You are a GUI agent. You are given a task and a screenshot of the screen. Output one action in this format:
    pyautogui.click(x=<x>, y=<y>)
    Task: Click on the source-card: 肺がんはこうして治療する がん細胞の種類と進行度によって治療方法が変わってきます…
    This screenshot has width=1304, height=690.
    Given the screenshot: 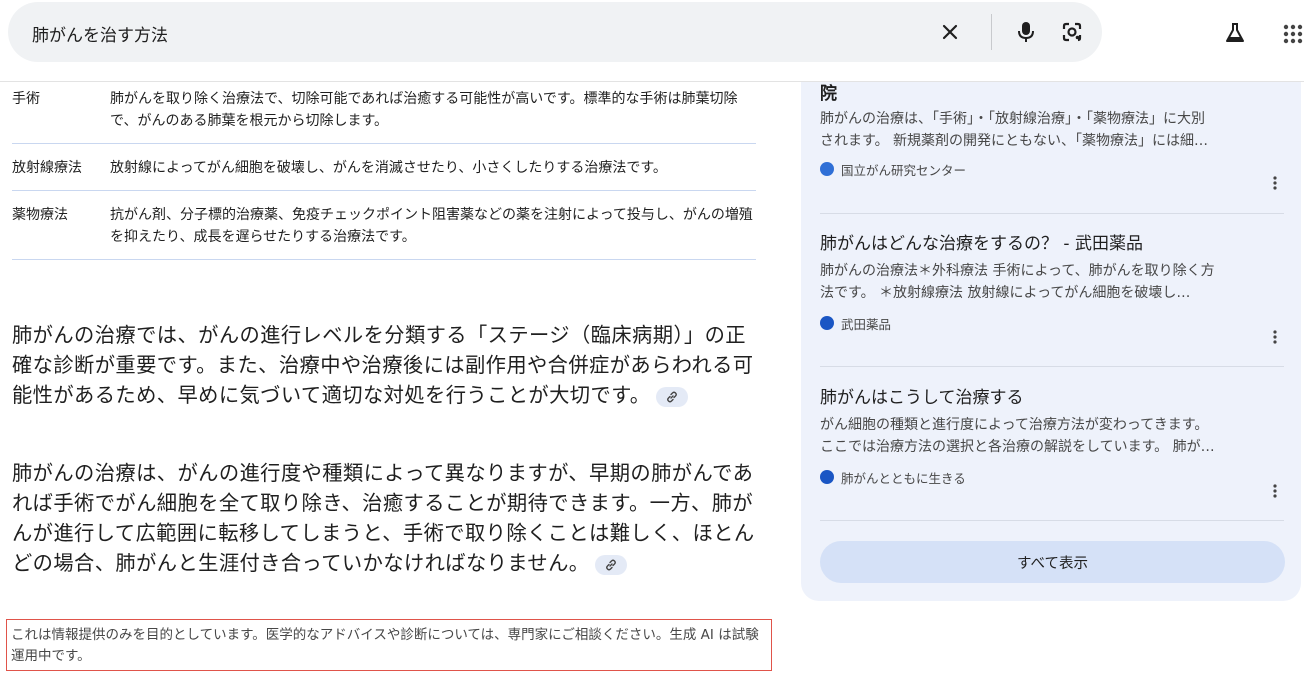 What is the action you would take?
    pyautogui.click(x=1052, y=442)
    